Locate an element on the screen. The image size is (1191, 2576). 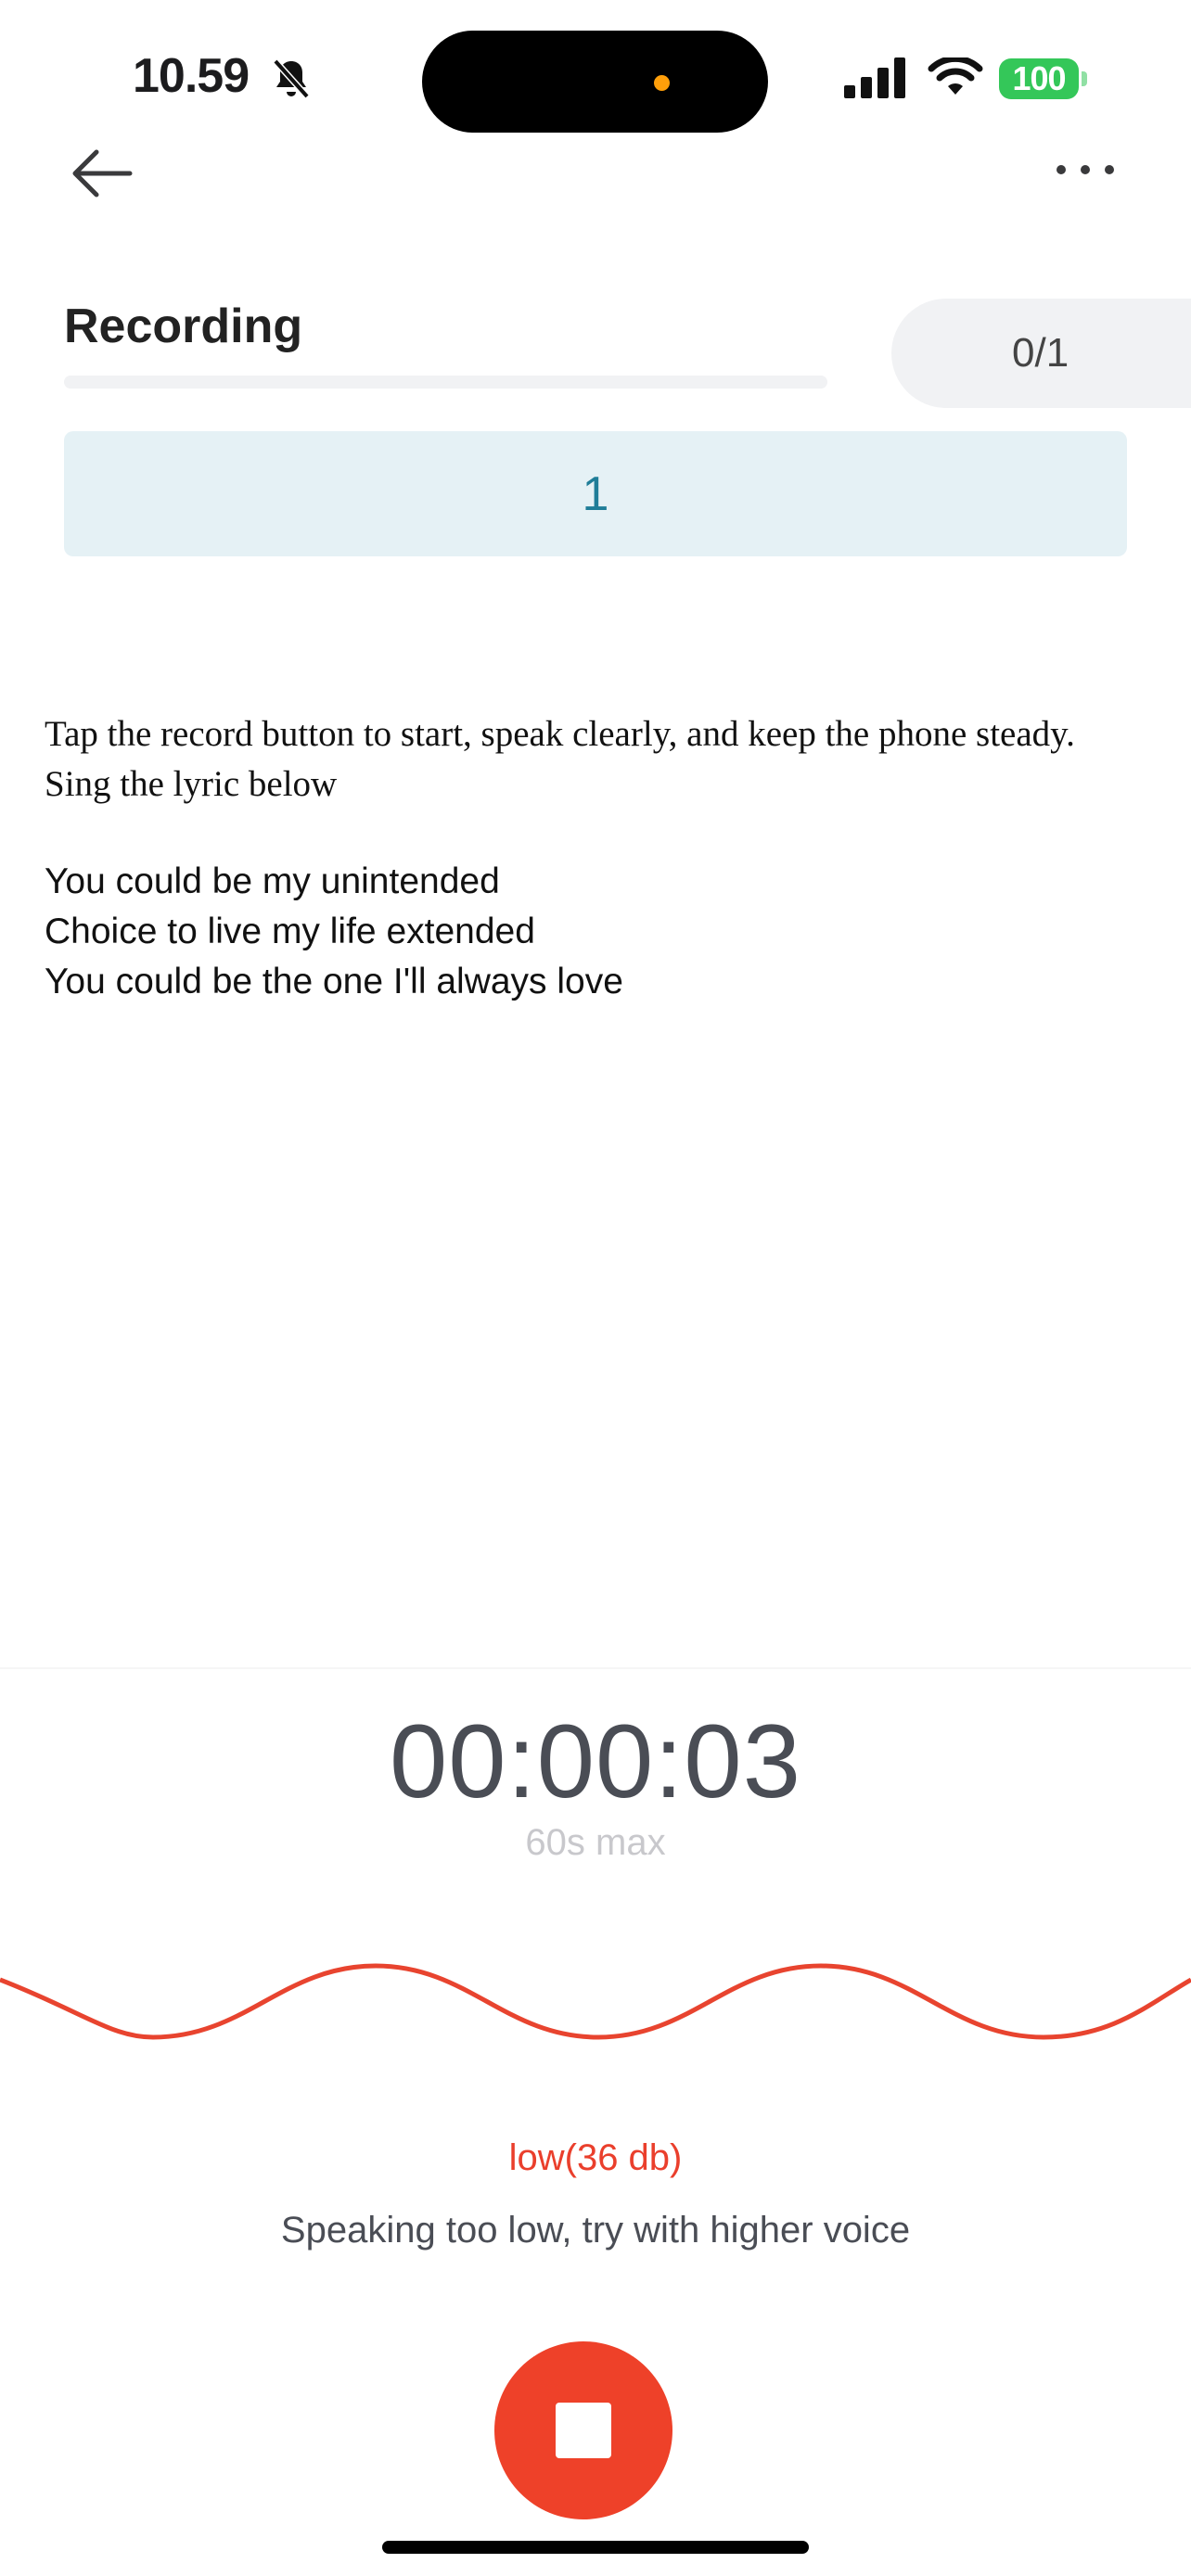
lyric-line: Choice to live my life extended is located at coordinates (290, 931).